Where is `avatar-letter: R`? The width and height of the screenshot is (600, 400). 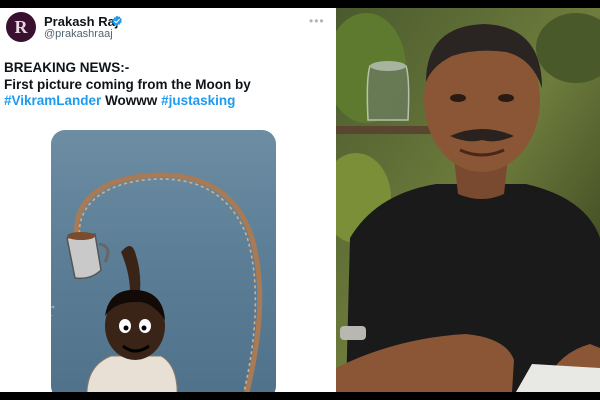
avatar-letter: R is located at coordinates (21, 26).